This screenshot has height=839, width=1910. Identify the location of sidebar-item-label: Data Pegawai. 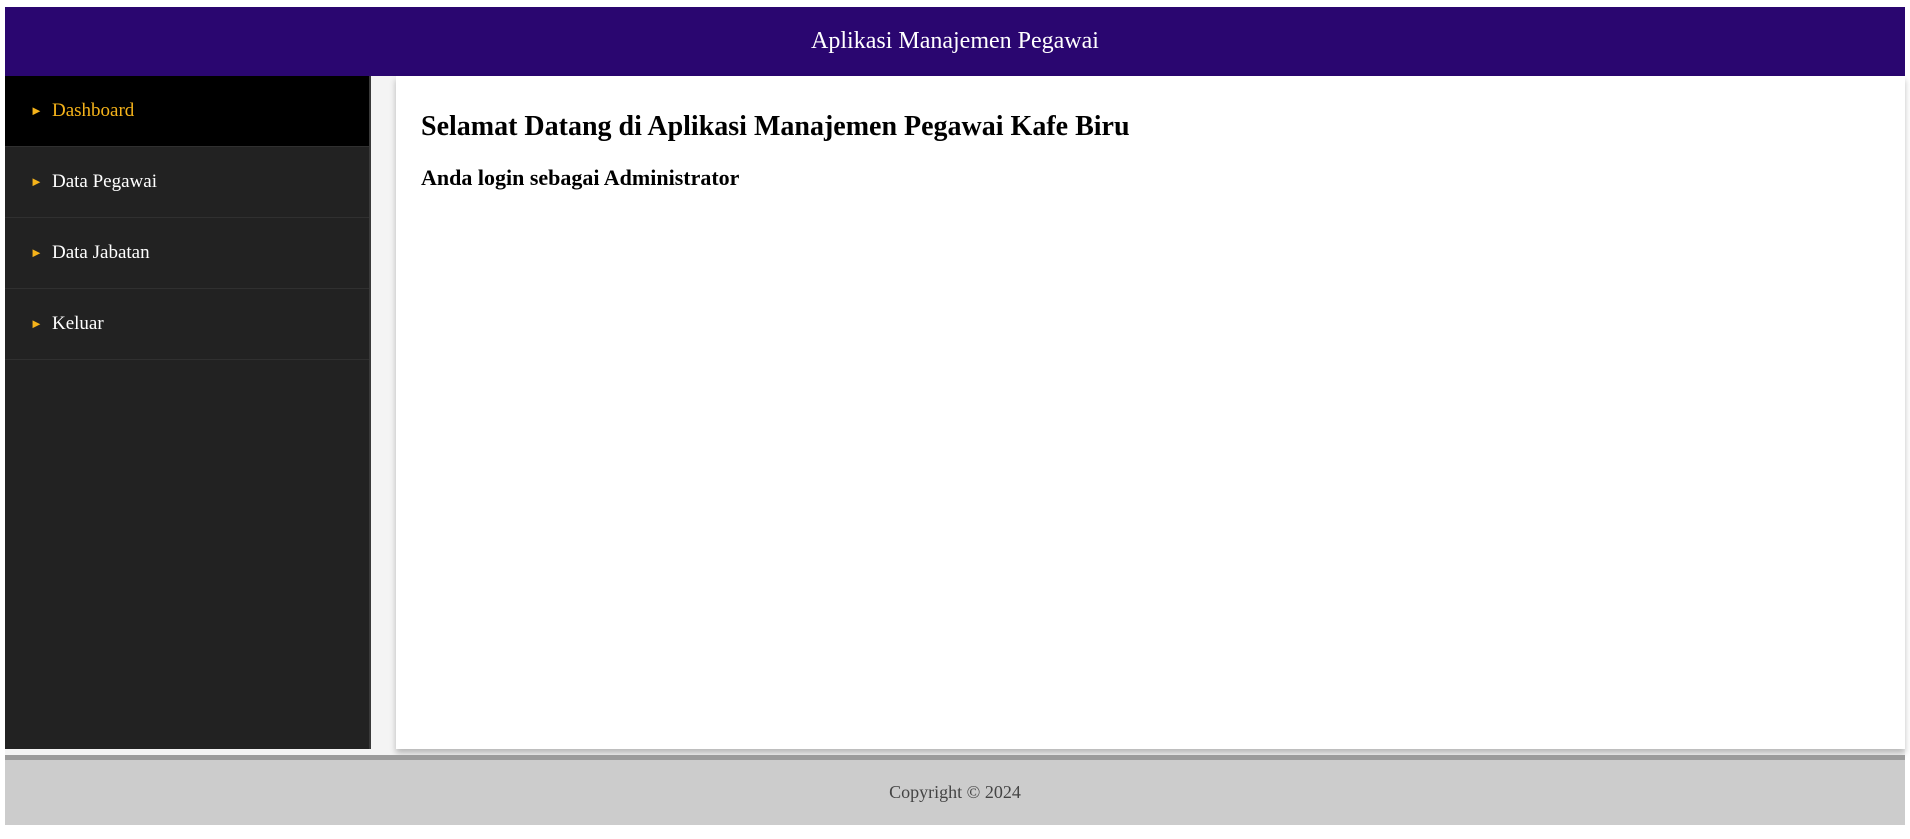
(104, 181).